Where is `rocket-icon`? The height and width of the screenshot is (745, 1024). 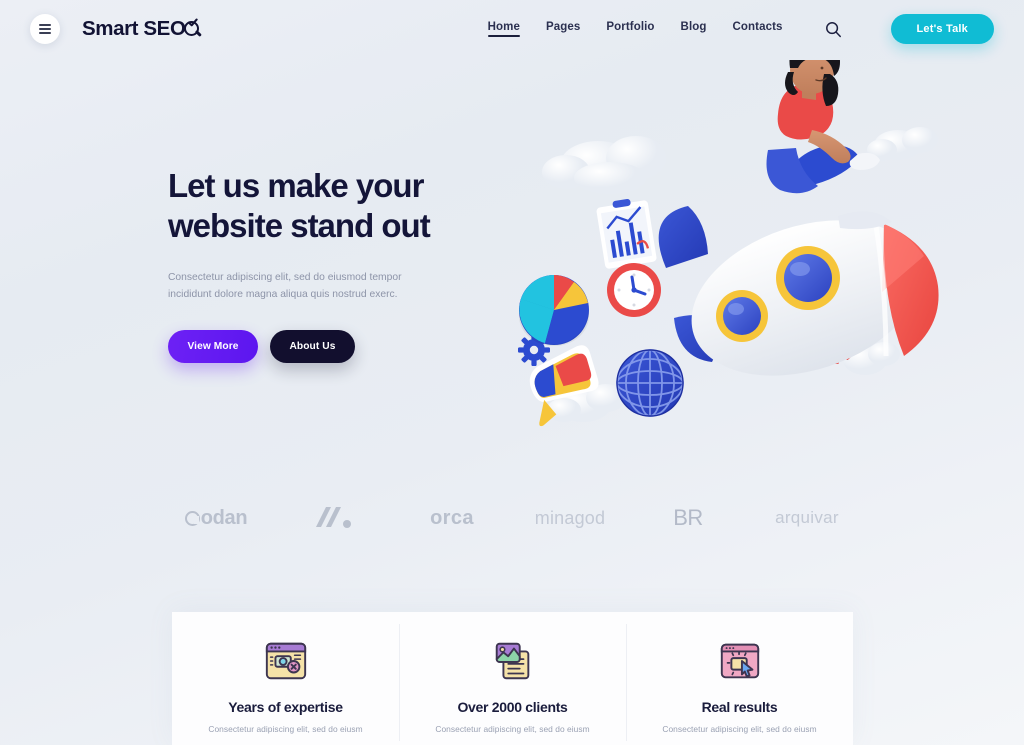 rocket-icon is located at coordinates (798, 291).